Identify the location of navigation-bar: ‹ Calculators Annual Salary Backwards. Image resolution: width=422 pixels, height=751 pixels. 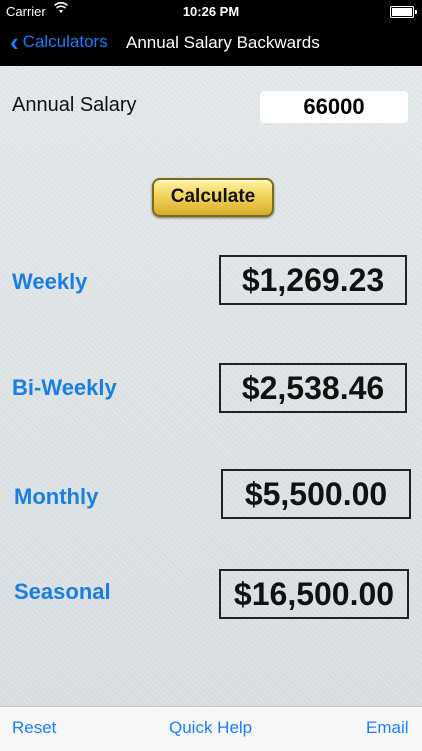
(211, 44).